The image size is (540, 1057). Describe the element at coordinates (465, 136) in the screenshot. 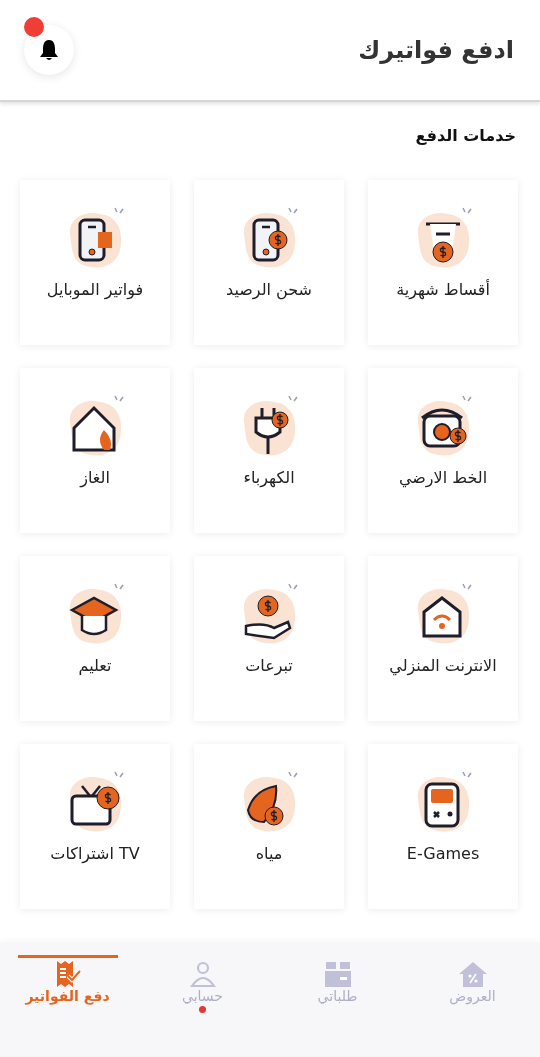

I see `section-title: خدمات الدفع` at that location.